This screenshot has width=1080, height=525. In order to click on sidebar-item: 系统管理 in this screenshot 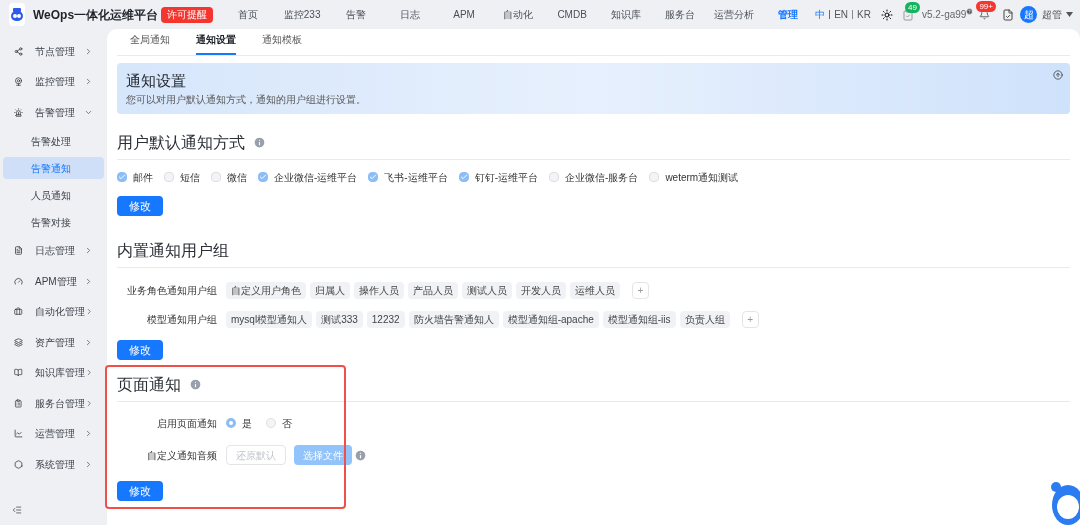, I will do `click(53, 464)`.